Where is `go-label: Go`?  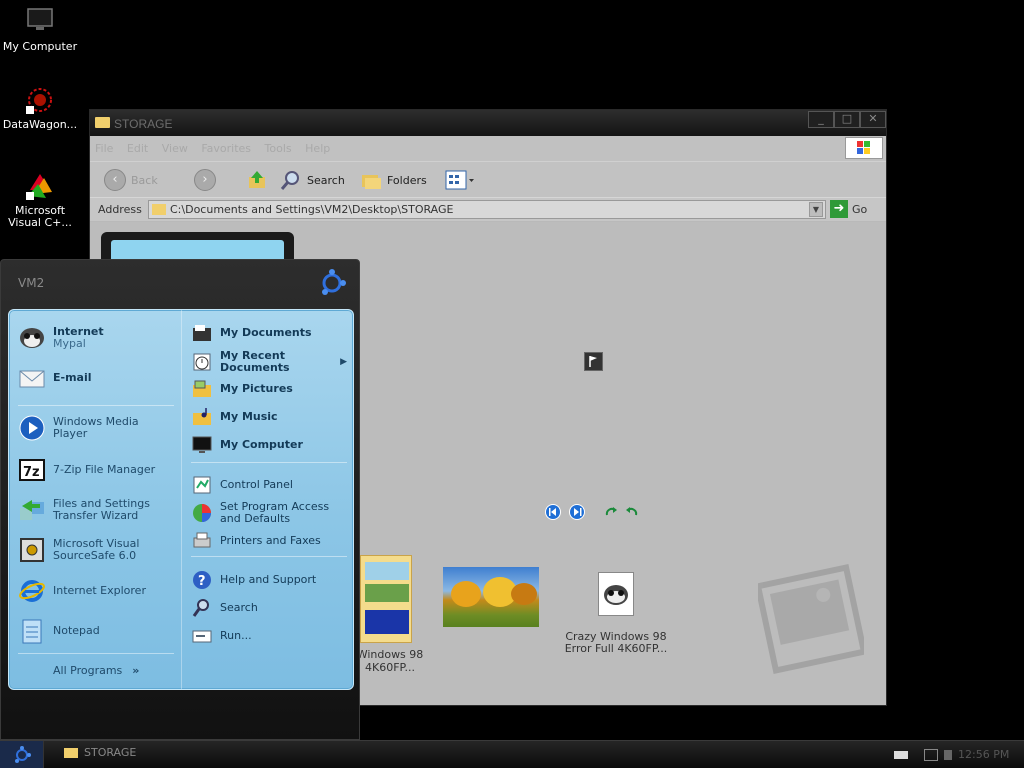 go-label: Go is located at coordinates (860, 209).